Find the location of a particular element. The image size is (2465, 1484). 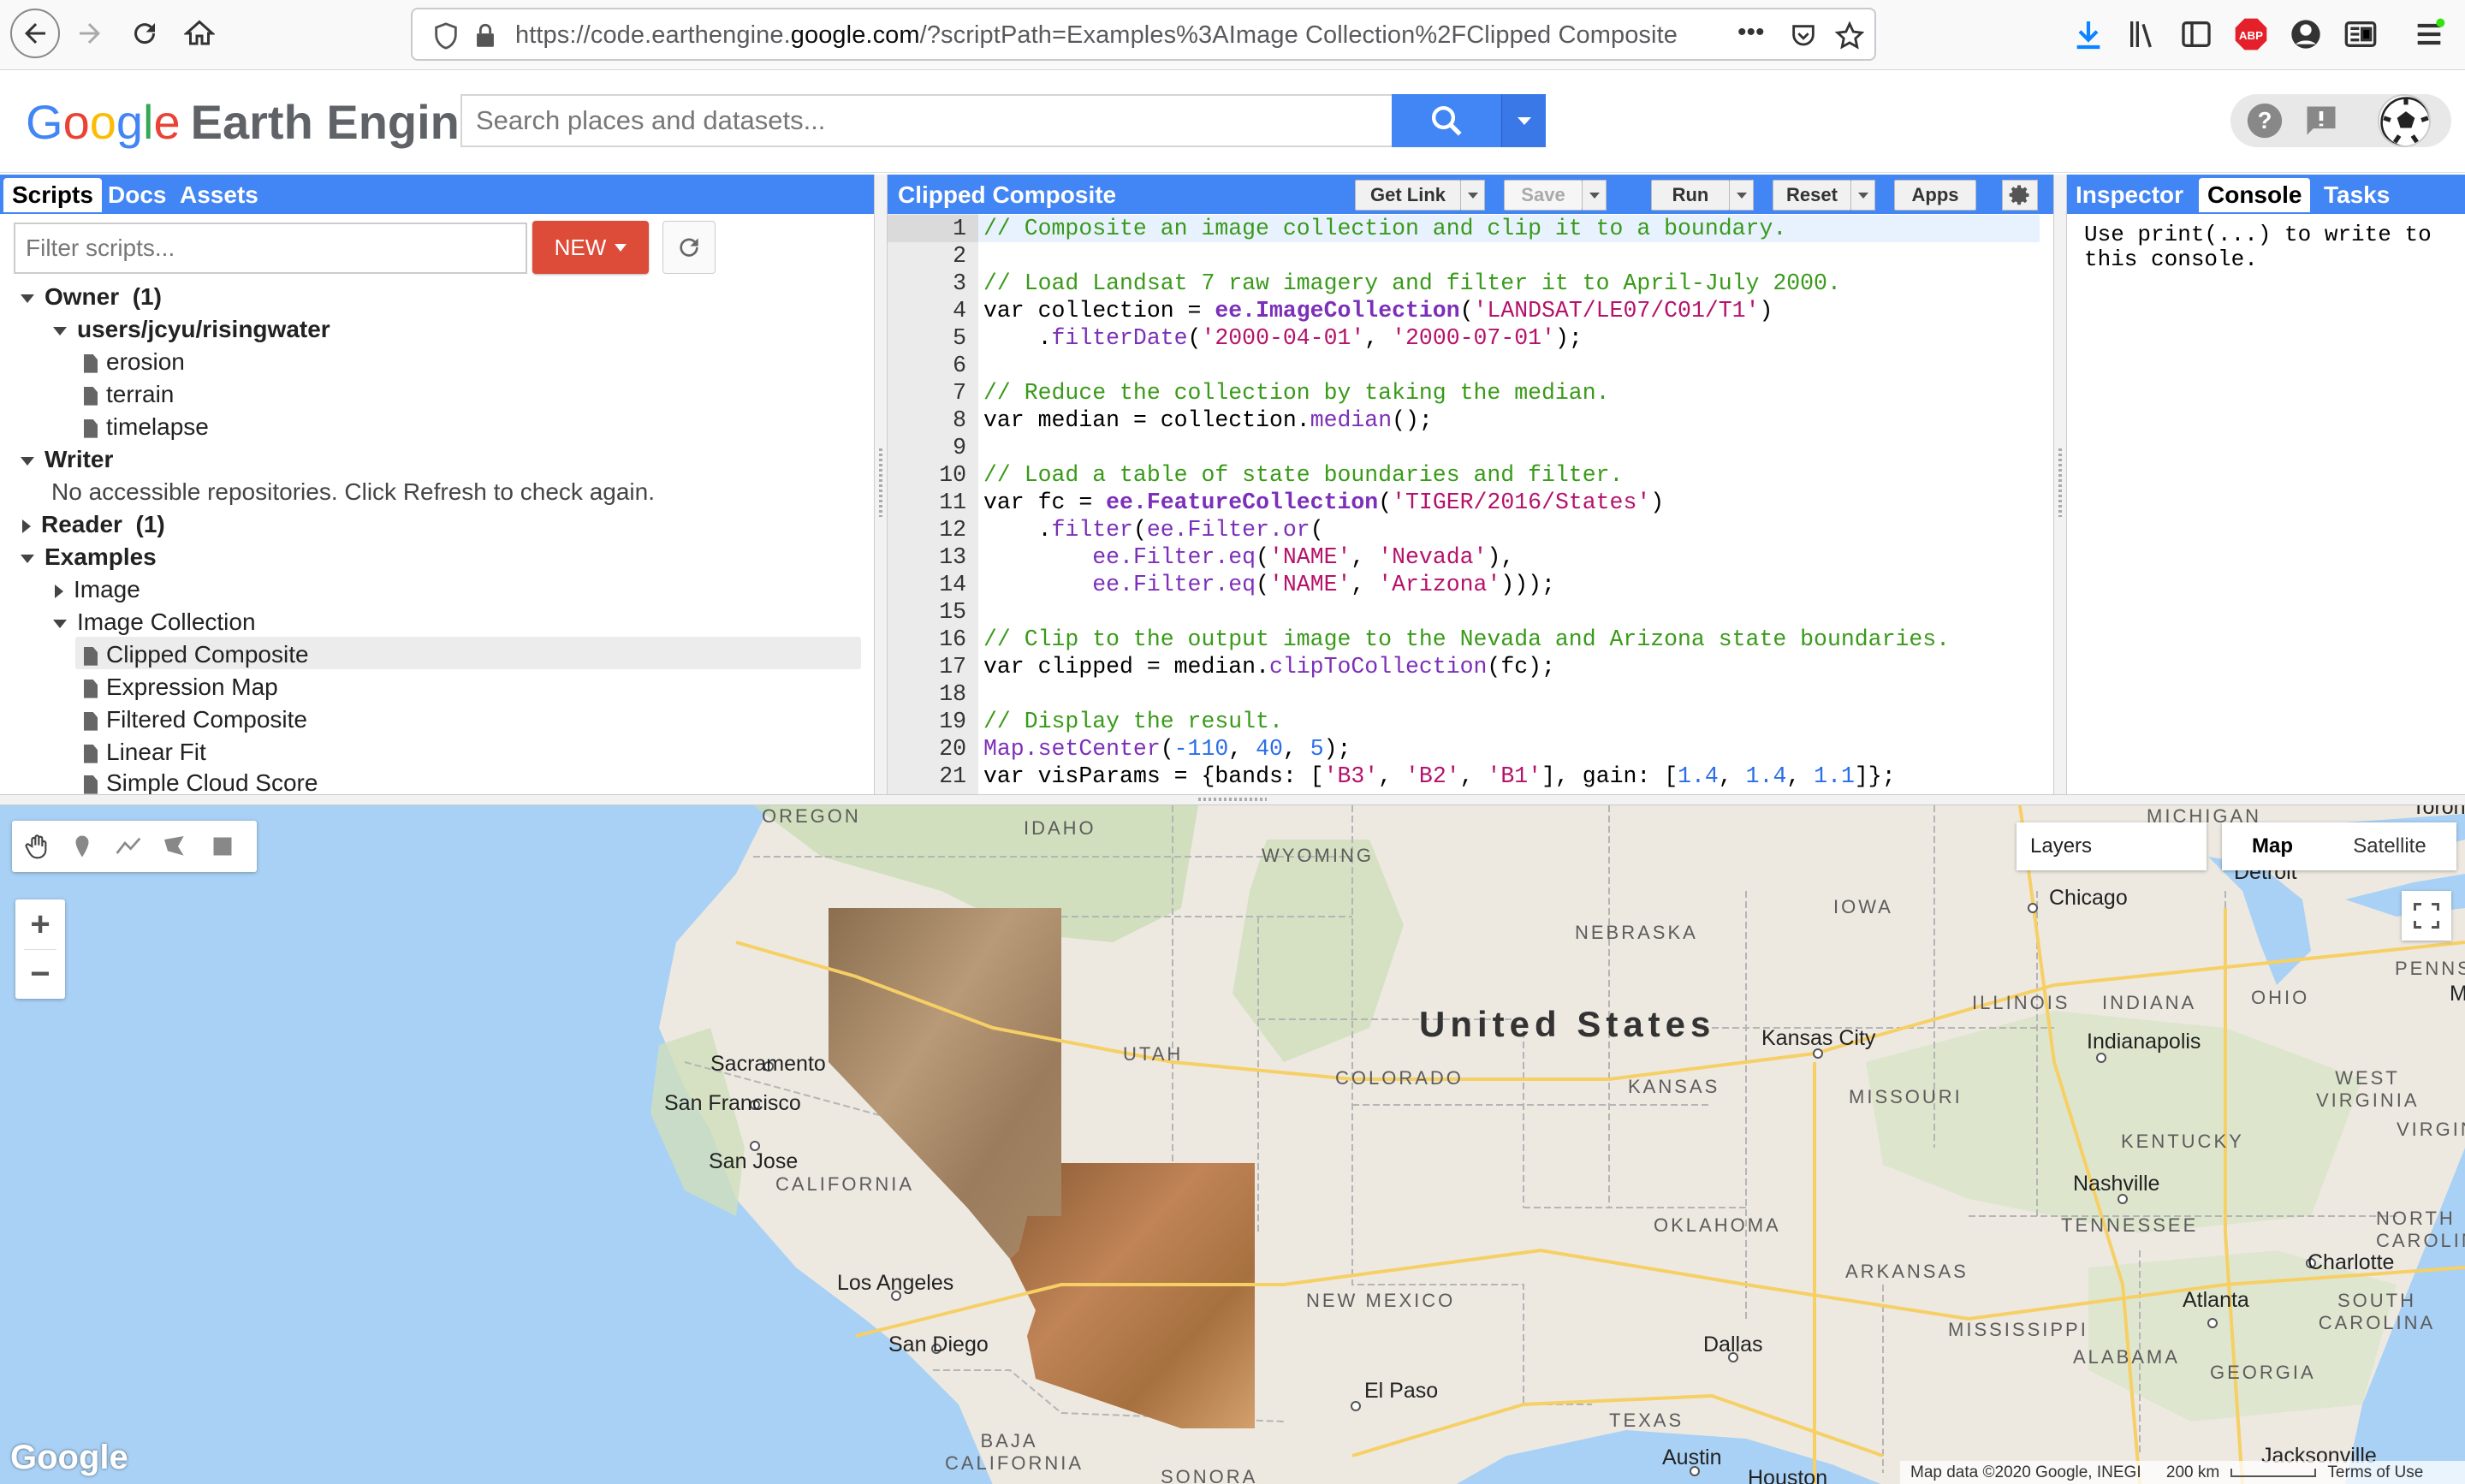

tree-owner: Owner (1) is located at coordinates (91, 297).